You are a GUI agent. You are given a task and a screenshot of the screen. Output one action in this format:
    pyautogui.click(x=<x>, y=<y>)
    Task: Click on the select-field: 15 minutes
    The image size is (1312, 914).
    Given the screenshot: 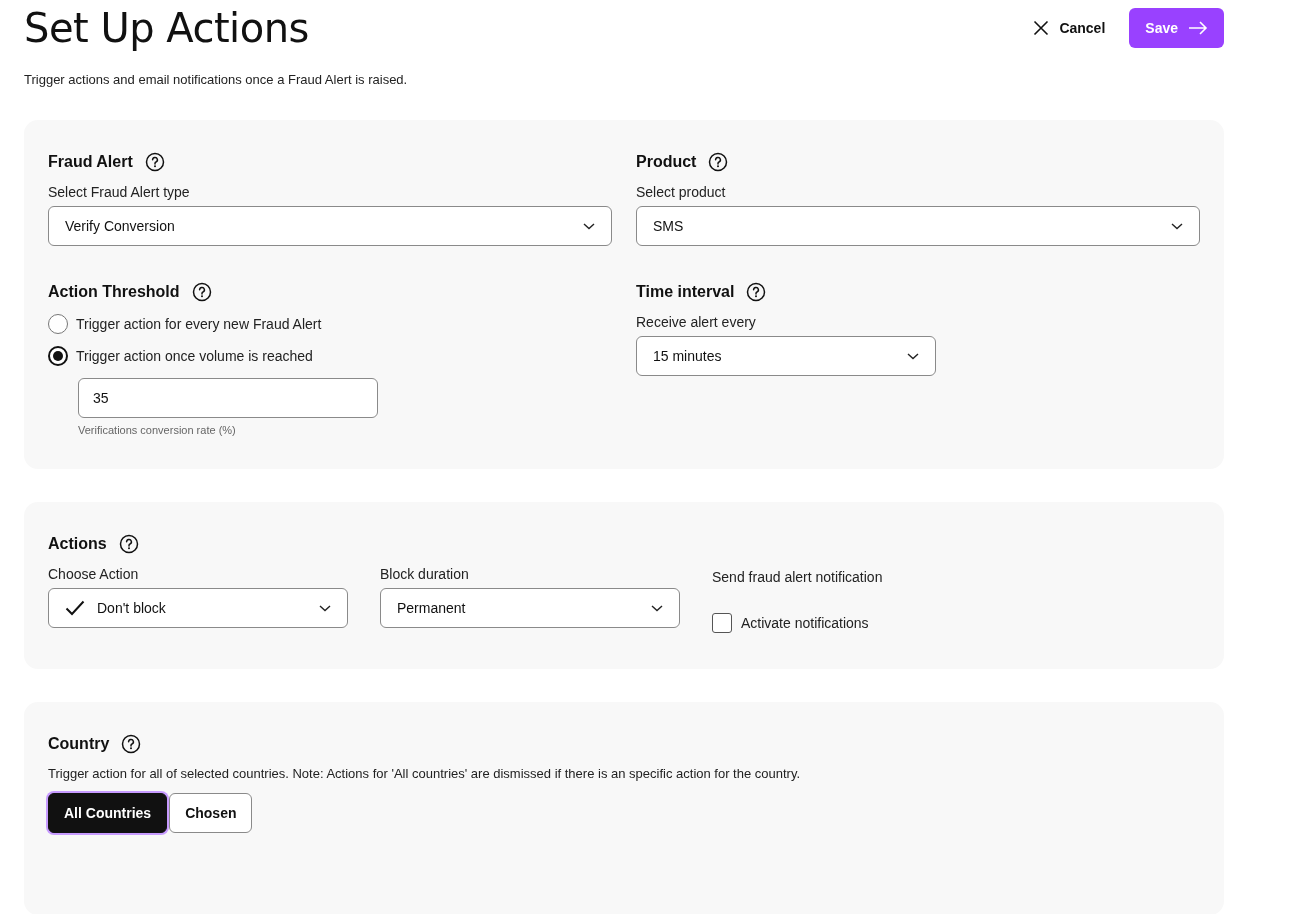 What is the action you would take?
    pyautogui.click(x=786, y=356)
    